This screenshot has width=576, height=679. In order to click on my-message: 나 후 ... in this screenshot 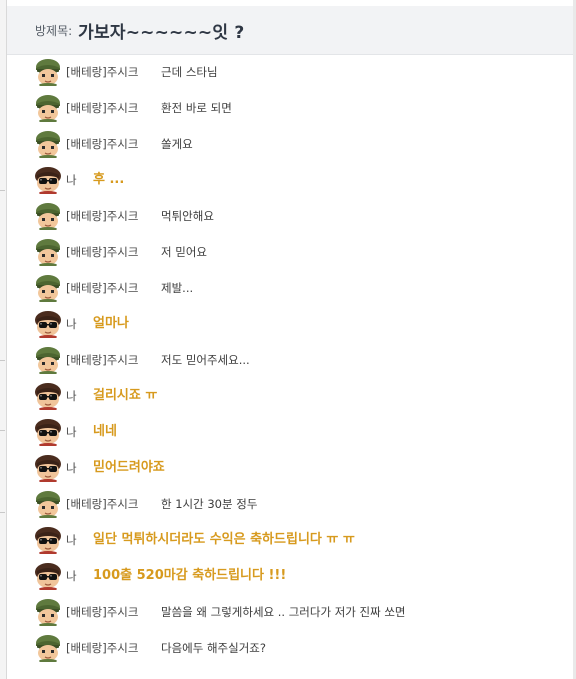, I will do `click(290, 180)`.